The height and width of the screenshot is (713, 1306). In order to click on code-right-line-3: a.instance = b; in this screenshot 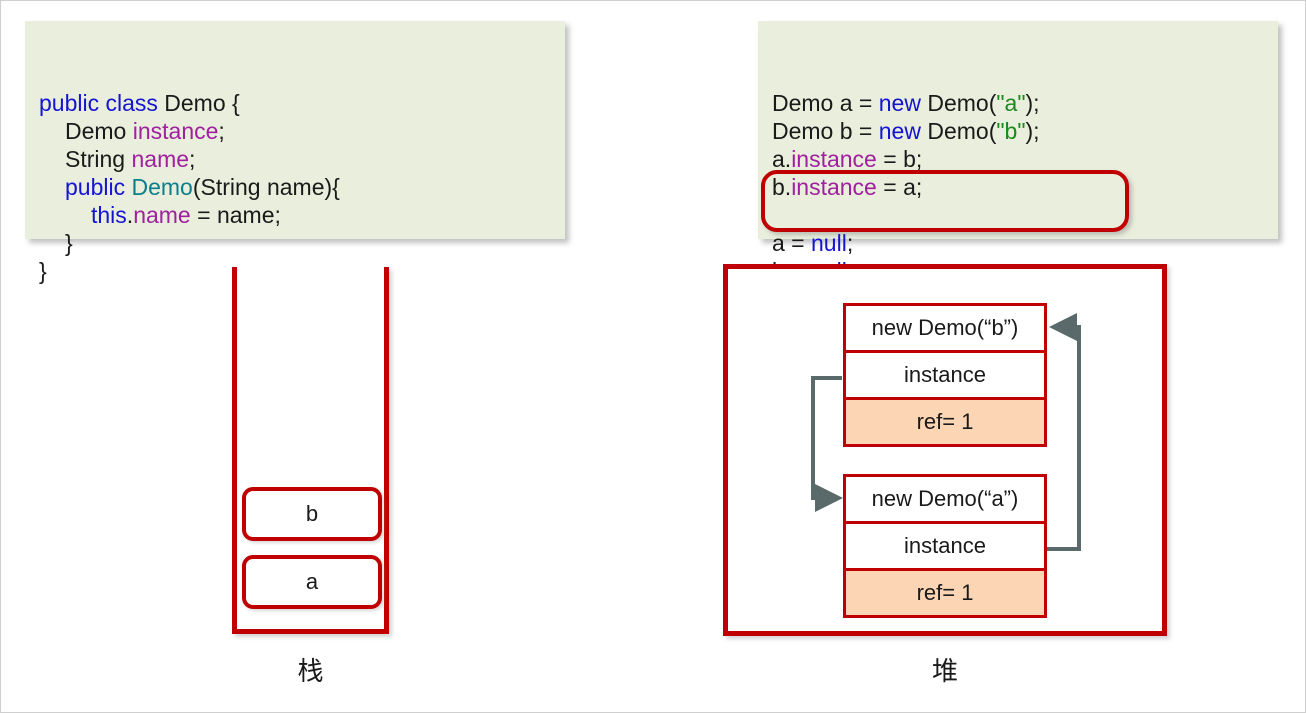, I will do `click(1018, 159)`.